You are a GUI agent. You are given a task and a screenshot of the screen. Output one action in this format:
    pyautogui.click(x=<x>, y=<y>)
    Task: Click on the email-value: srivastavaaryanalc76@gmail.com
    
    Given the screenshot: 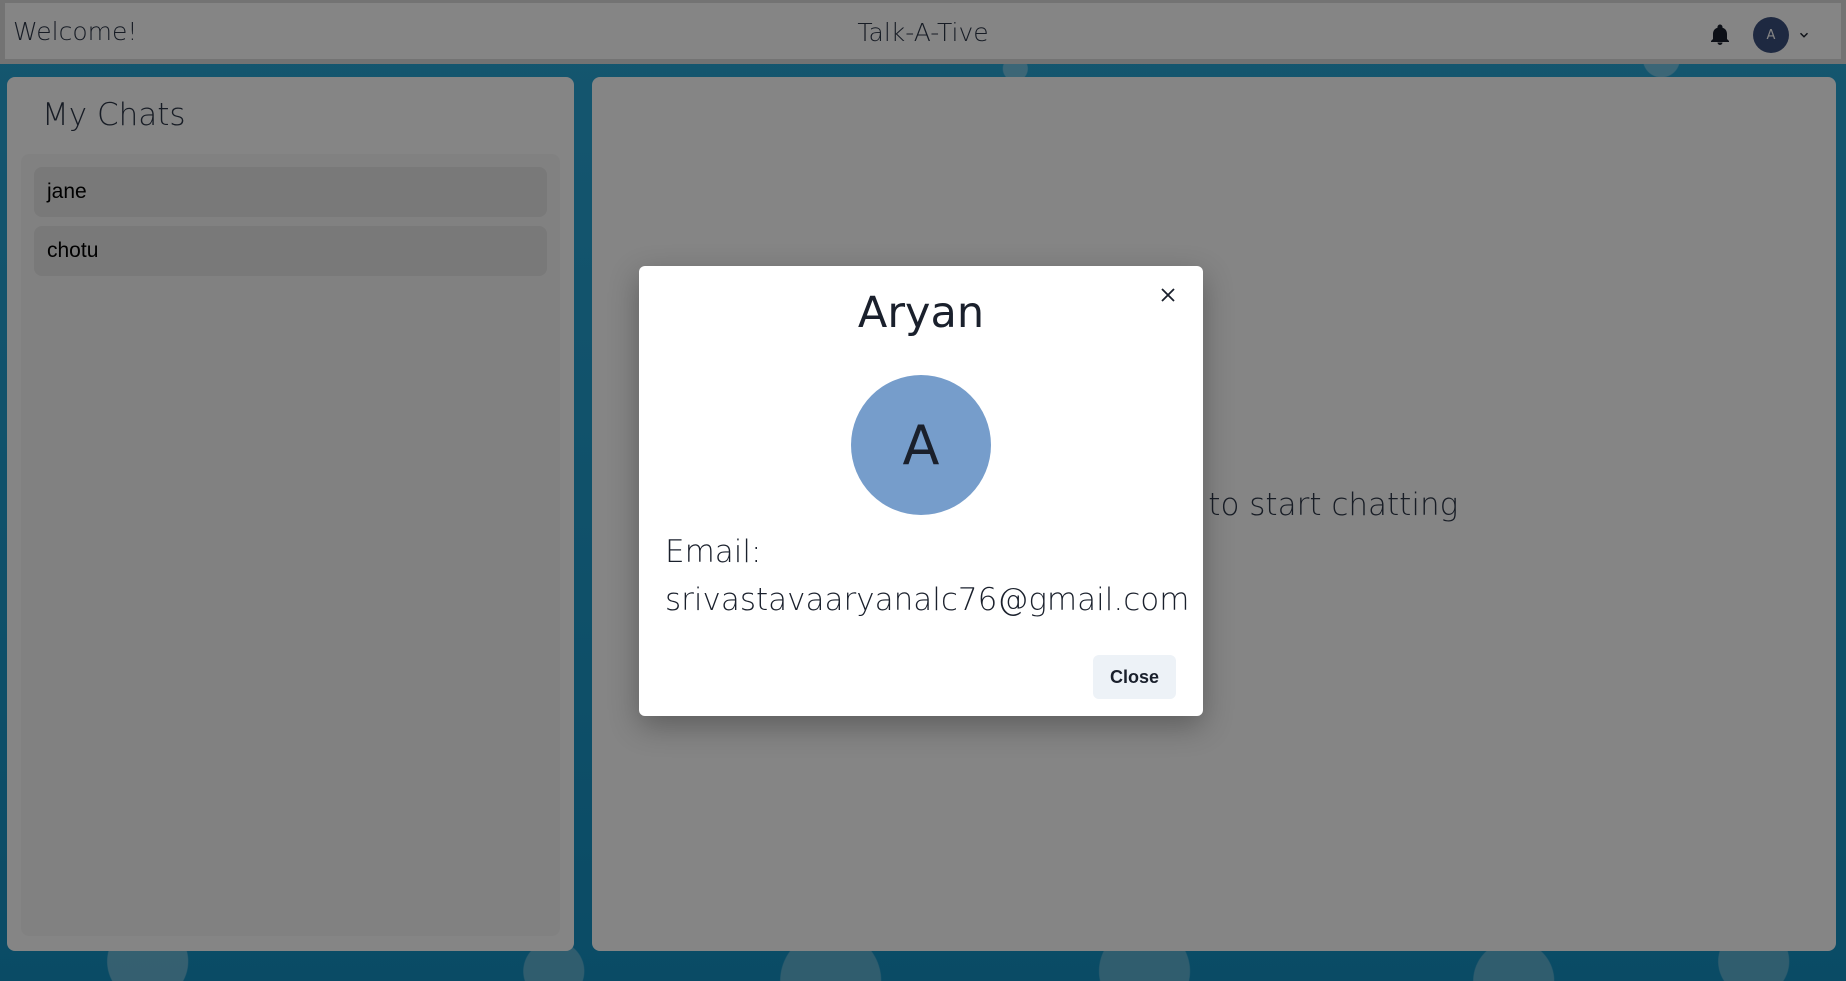 What is the action you would take?
    pyautogui.click(x=927, y=600)
    